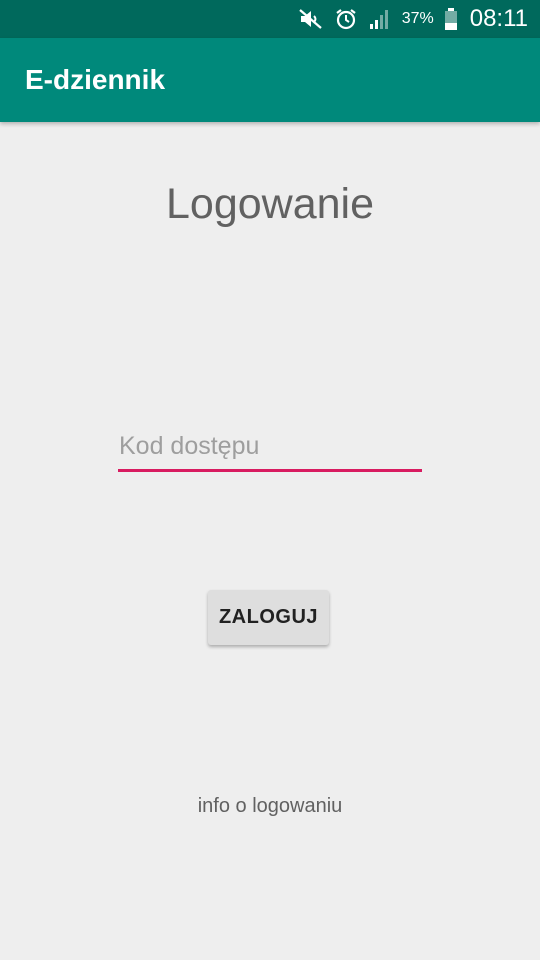 The width and height of the screenshot is (540, 960). What do you see at coordinates (346, 19) in the screenshot?
I see `alarm-icon` at bounding box center [346, 19].